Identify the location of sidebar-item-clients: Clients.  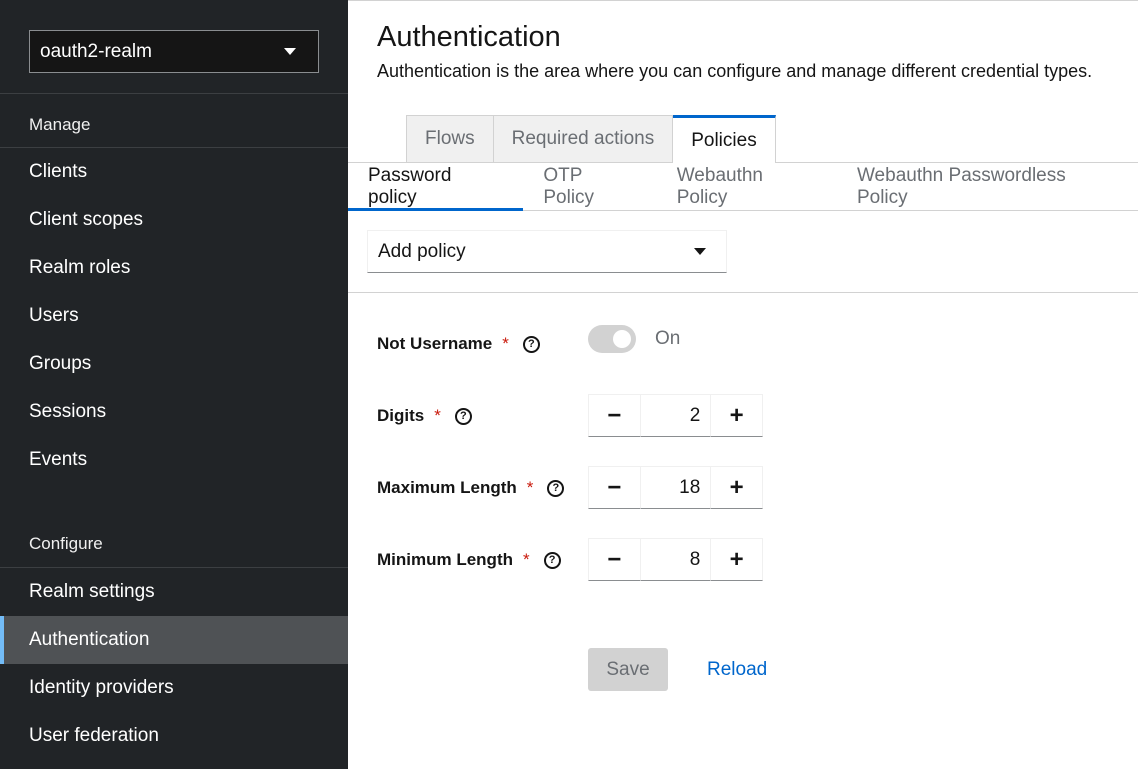
(174, 172).